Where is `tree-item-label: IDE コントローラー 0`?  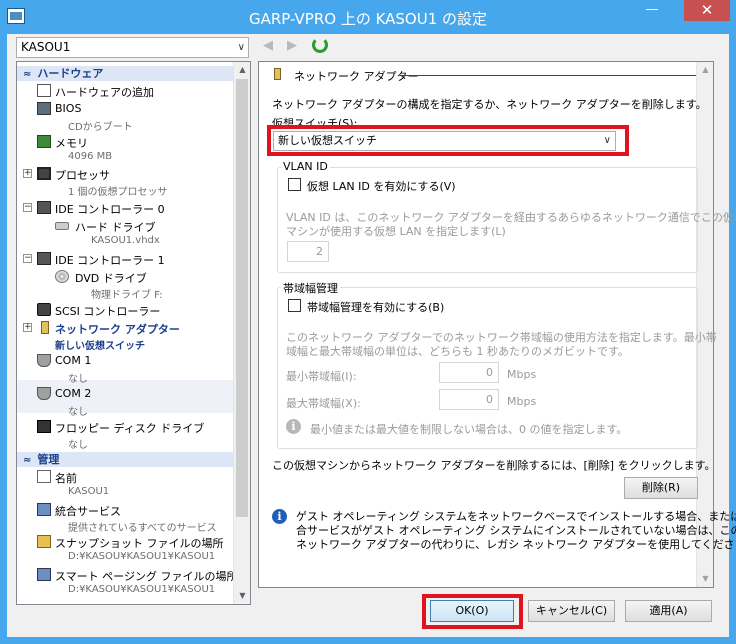 tree-item-label: IDE コントローラー 0 is located at coordinates (110, 209).